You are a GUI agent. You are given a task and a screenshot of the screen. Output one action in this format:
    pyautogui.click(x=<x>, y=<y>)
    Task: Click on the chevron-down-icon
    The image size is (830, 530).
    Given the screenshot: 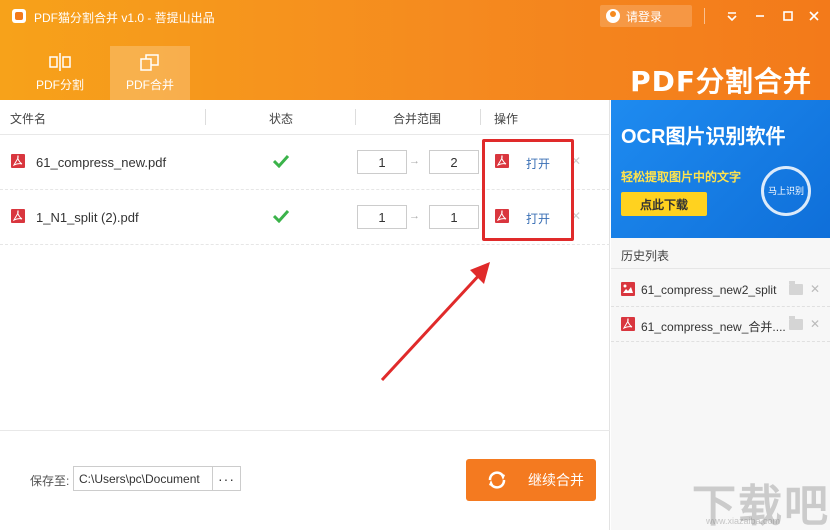 What is the action you would take?
    pyautogui.click(x=732, y=17)
    